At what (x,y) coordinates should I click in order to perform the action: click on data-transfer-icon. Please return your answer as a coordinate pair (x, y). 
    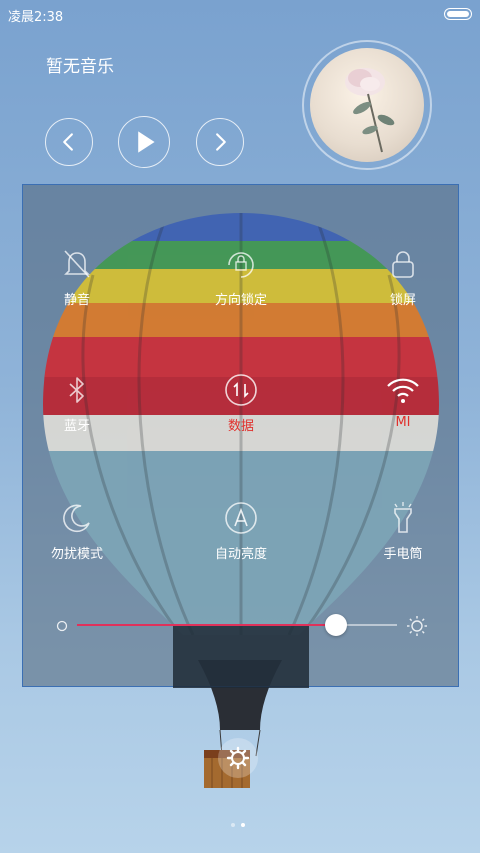
    Looking at the image, I should click on (241, 390).